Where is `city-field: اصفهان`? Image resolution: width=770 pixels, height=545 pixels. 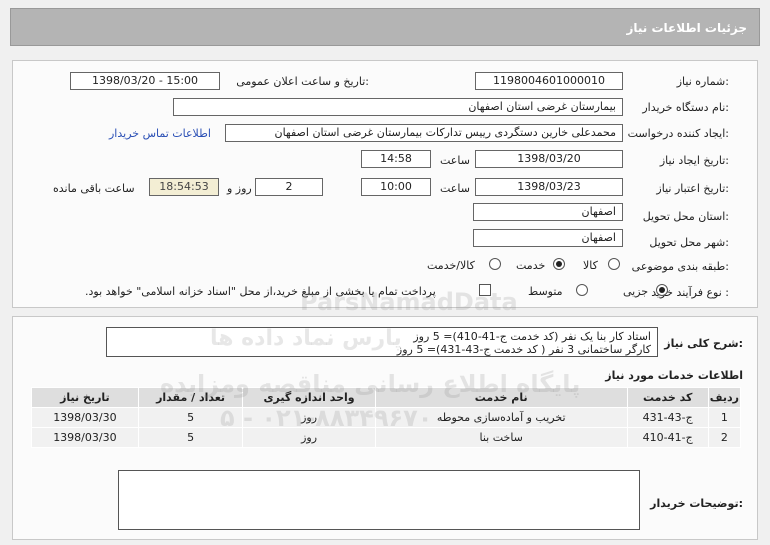 city-field: اصفهان is located at coordinates (548, 238).